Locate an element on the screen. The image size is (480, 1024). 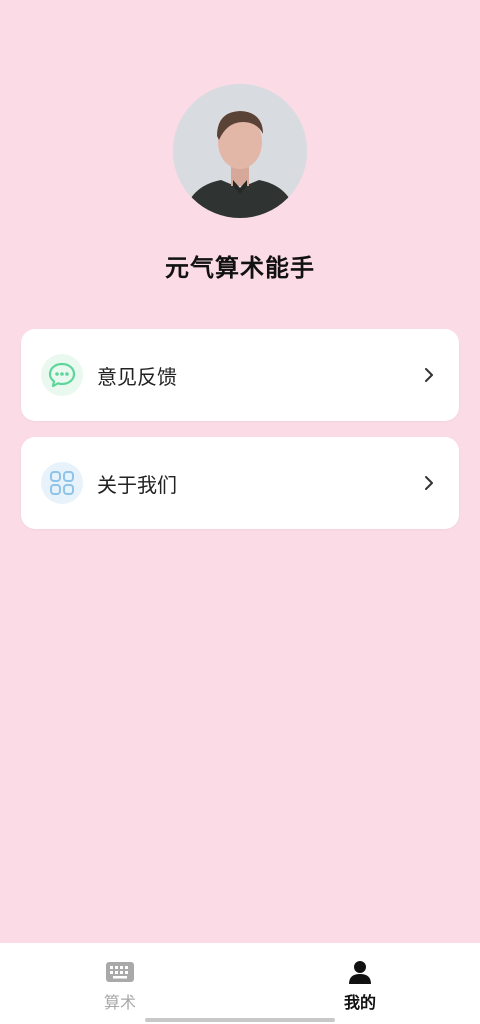
person-icon is located at coordinates (360, 972).